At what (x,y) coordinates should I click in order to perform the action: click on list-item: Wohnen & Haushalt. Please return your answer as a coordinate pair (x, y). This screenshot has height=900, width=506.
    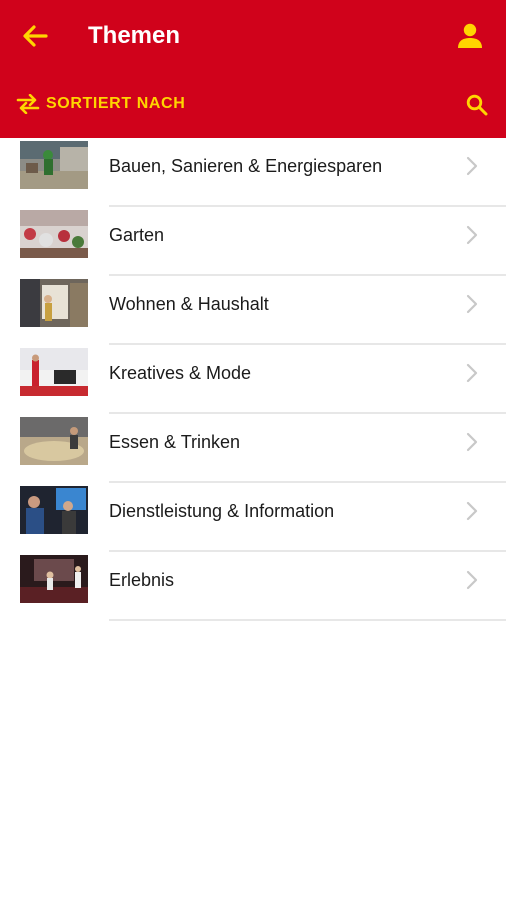
    Looking at the image, I should click on (253, 310).